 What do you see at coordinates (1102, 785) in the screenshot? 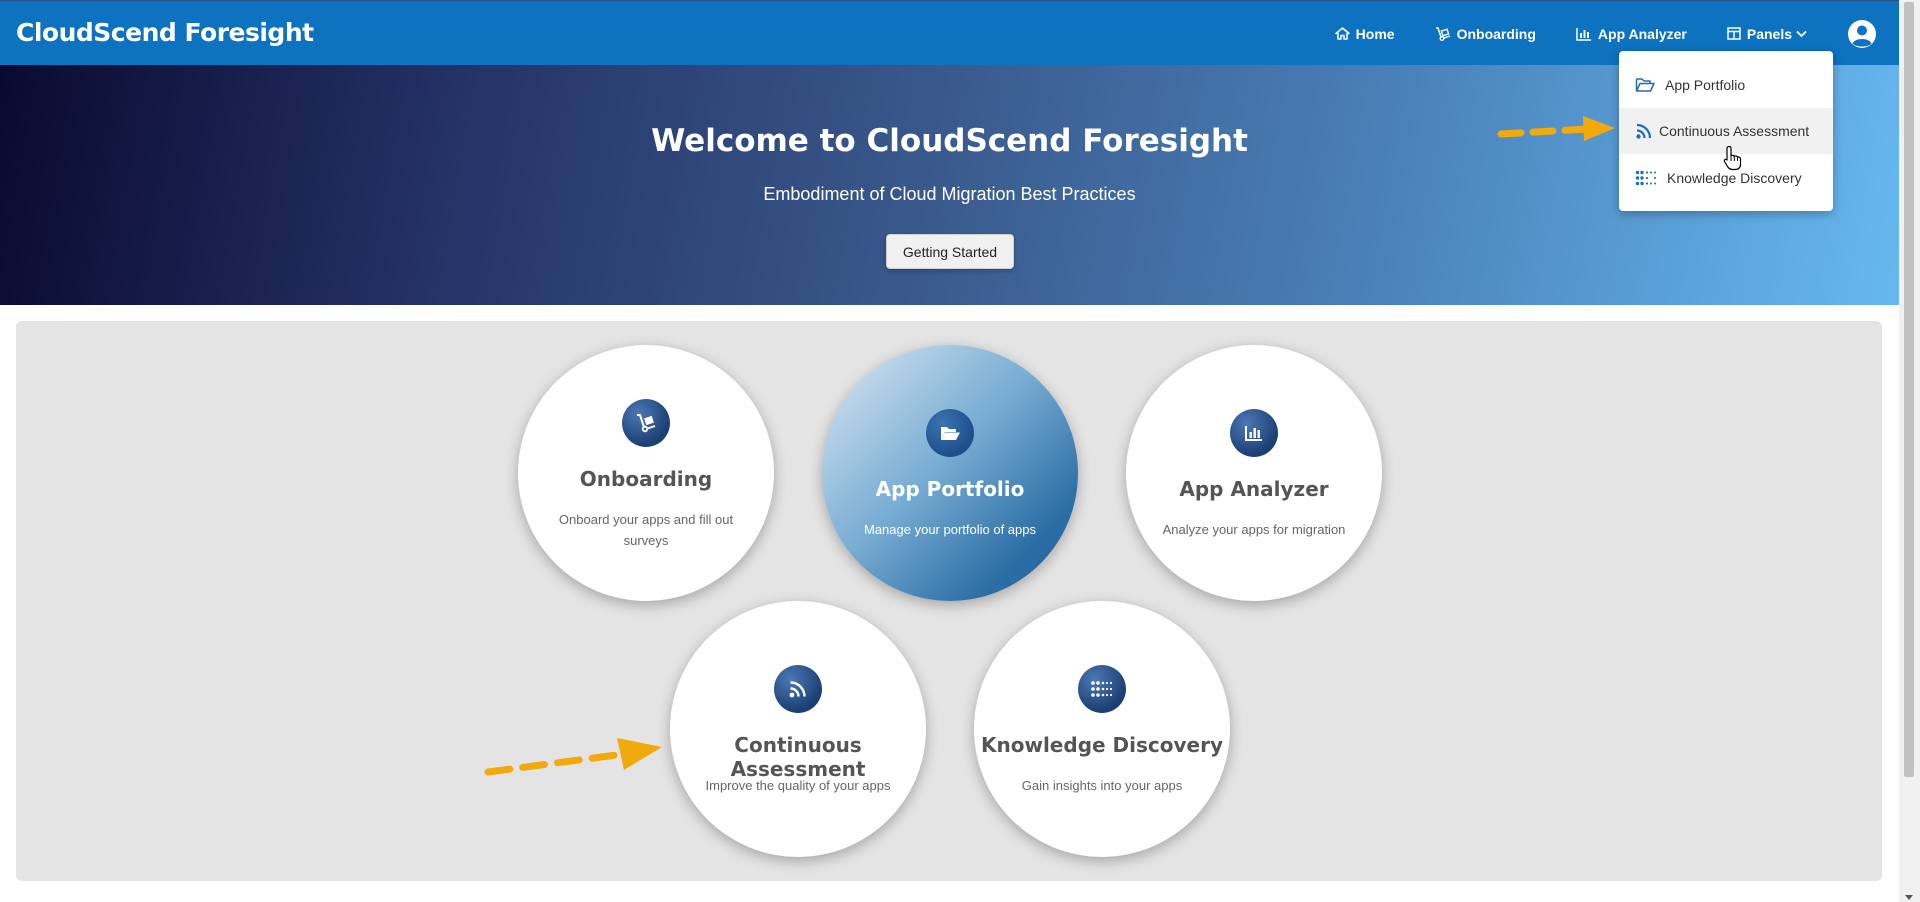
I see `card-knowledge-discovery-desc: Gain insights into your apps` at bounding box center [1102, 785].